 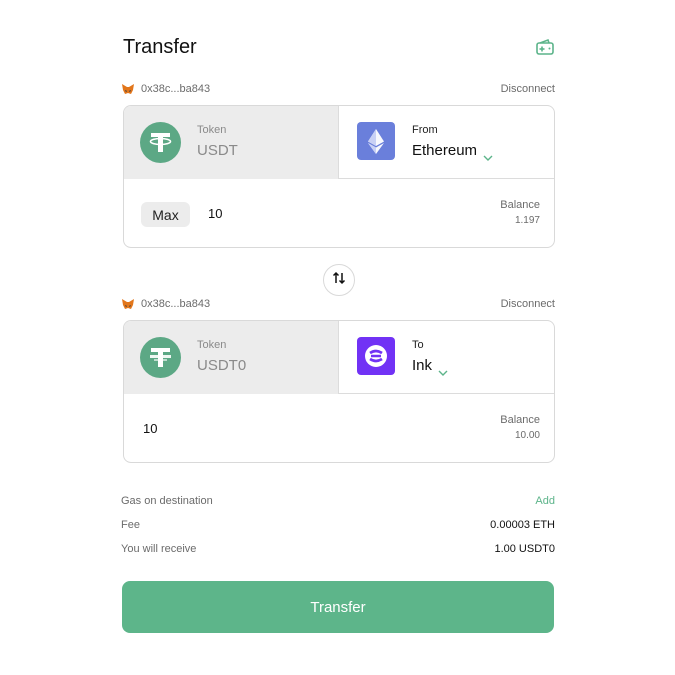 I want to click on token-symbol: USDT, so click(x=217, y=150).